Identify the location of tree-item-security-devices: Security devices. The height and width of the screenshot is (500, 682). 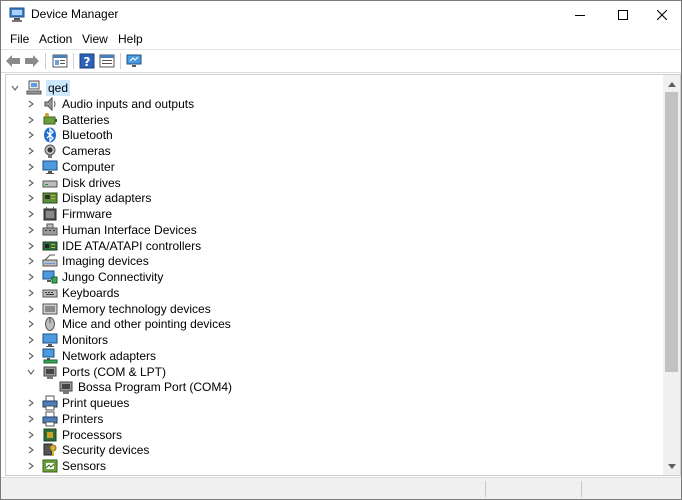
(87, 450).